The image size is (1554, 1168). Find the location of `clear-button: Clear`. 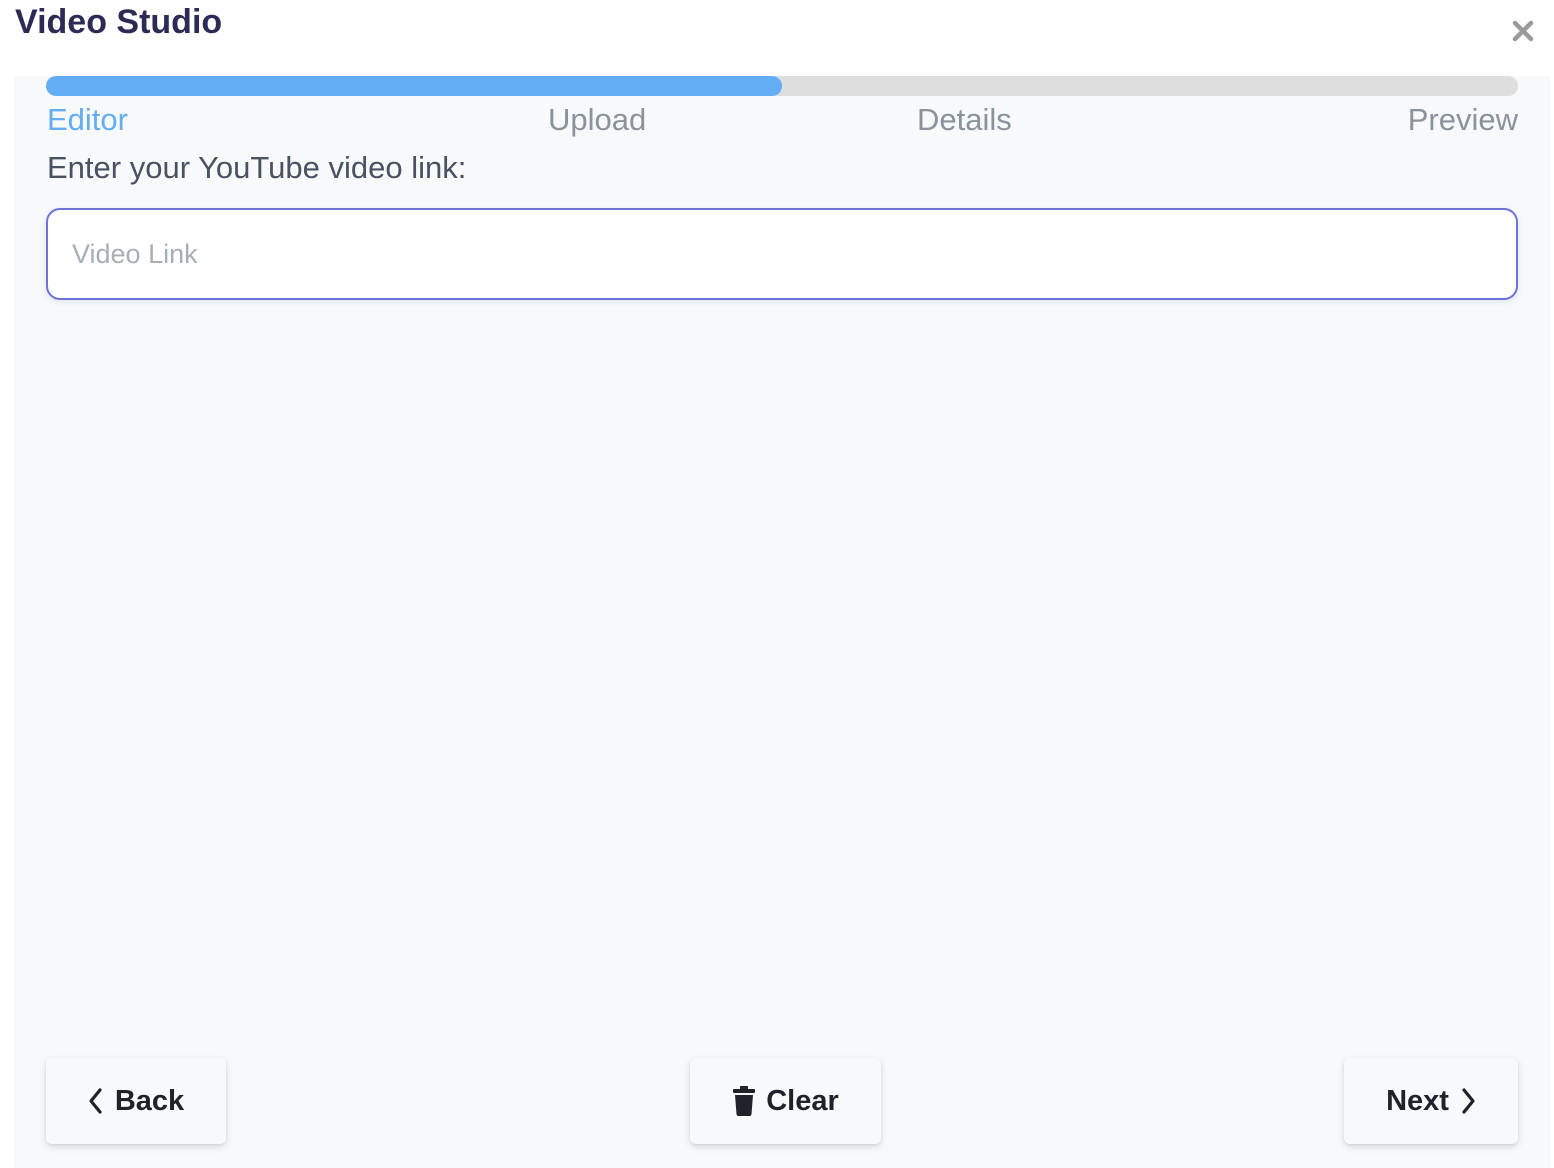

clear-button: Clear is located at coordinates (785, 1101).